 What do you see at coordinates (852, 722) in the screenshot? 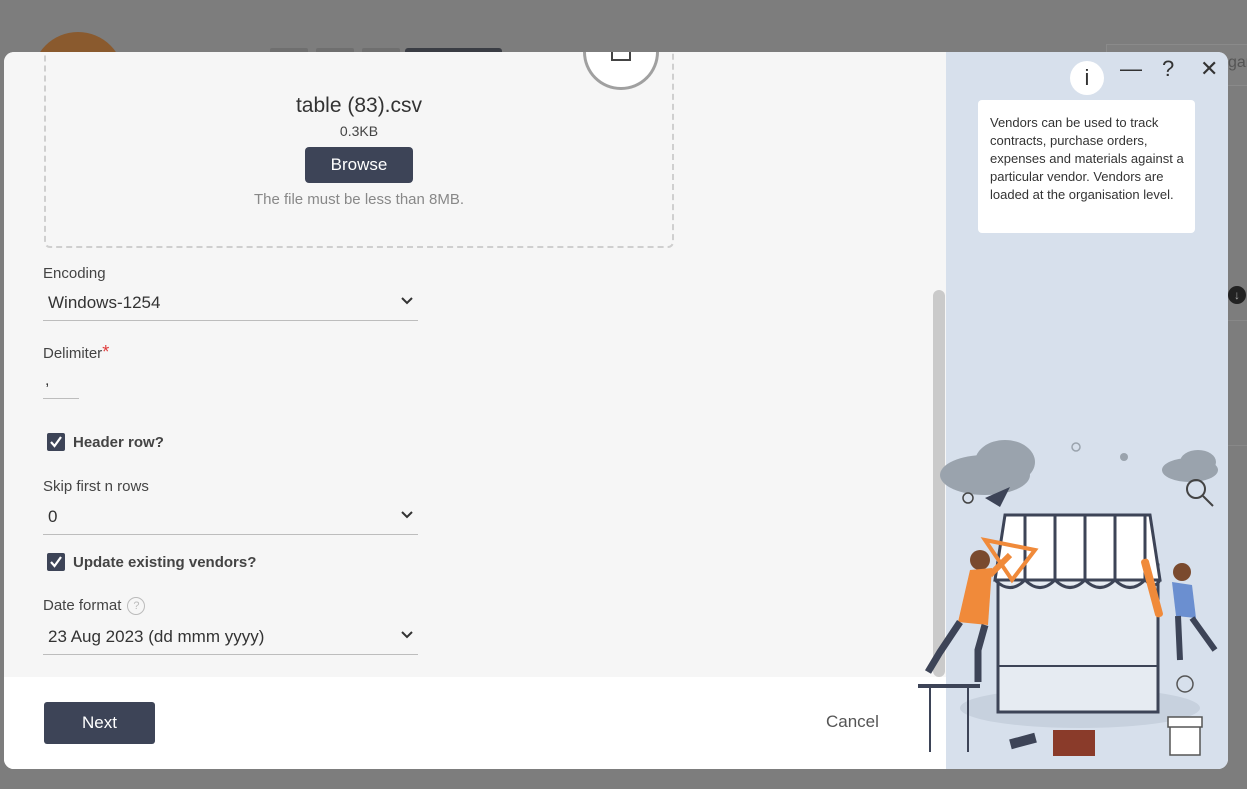
I see `cancel-button: Cancel` at bounding box center [852, 722].